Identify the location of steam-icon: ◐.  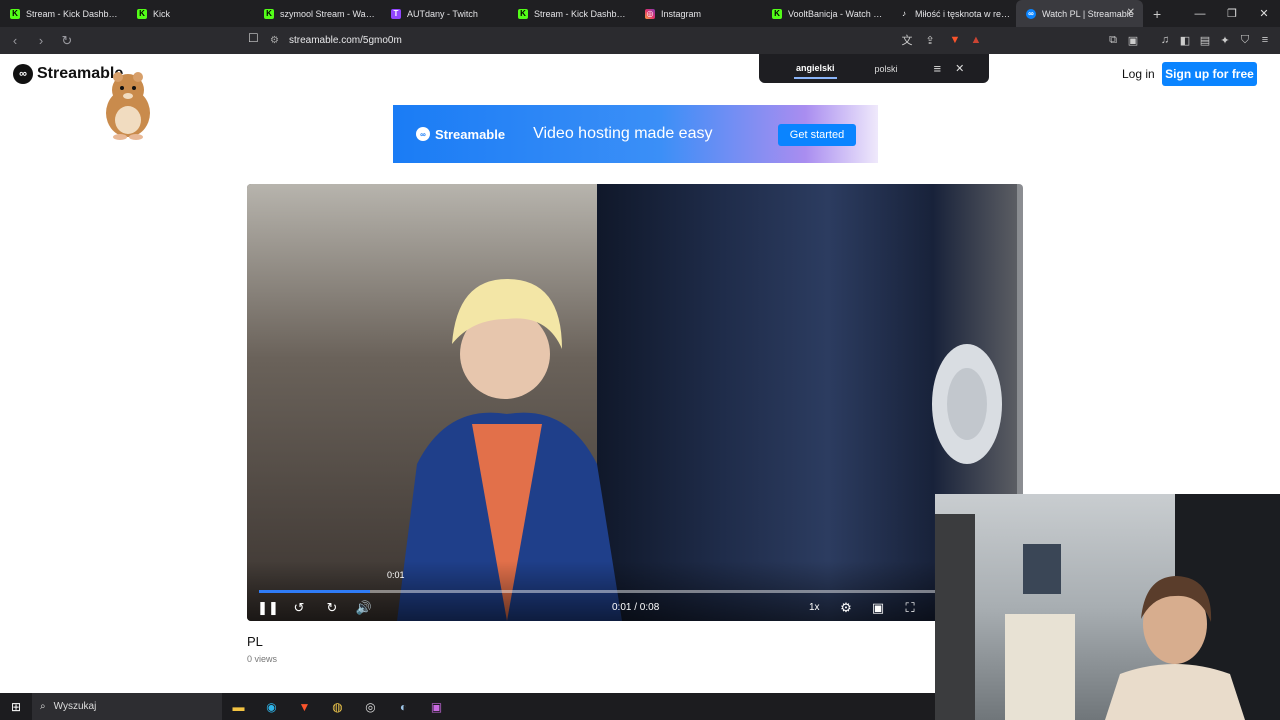
(403, 706).